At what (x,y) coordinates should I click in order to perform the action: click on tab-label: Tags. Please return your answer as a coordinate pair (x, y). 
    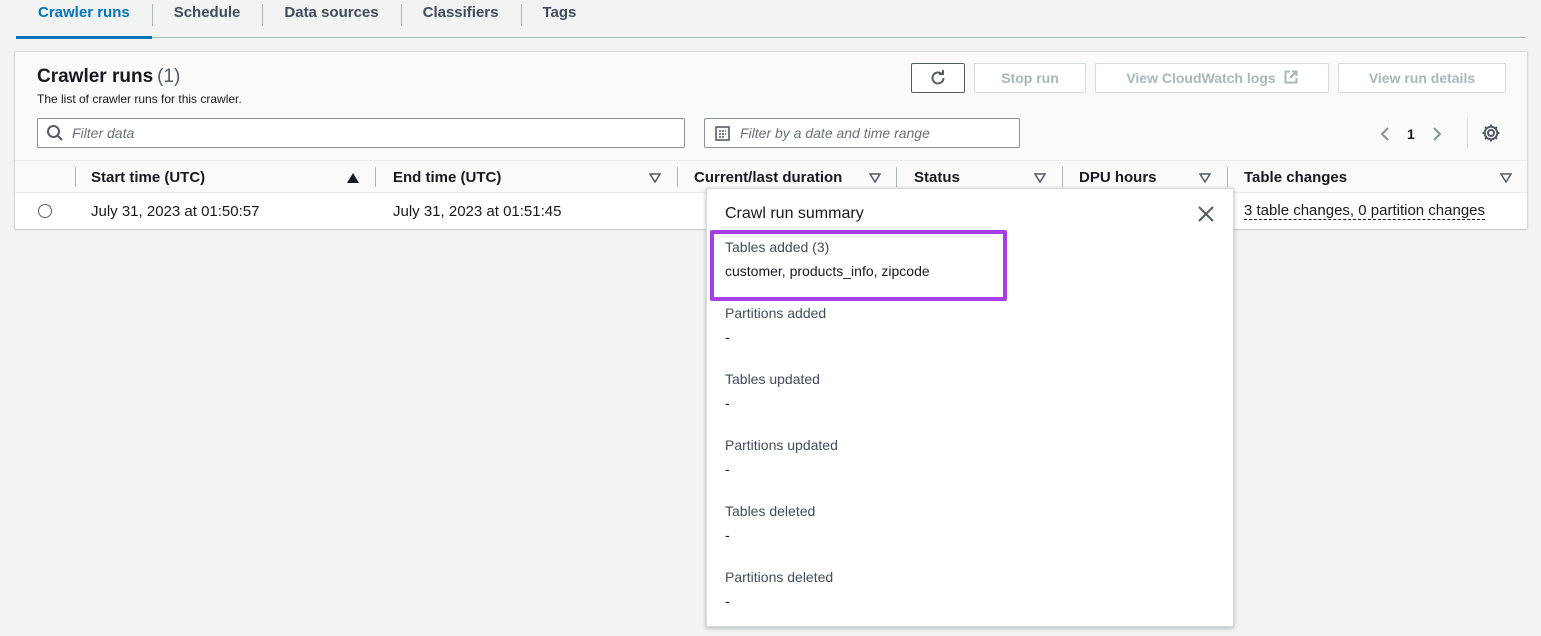
    Looking at the image, I should click on (559, 12).